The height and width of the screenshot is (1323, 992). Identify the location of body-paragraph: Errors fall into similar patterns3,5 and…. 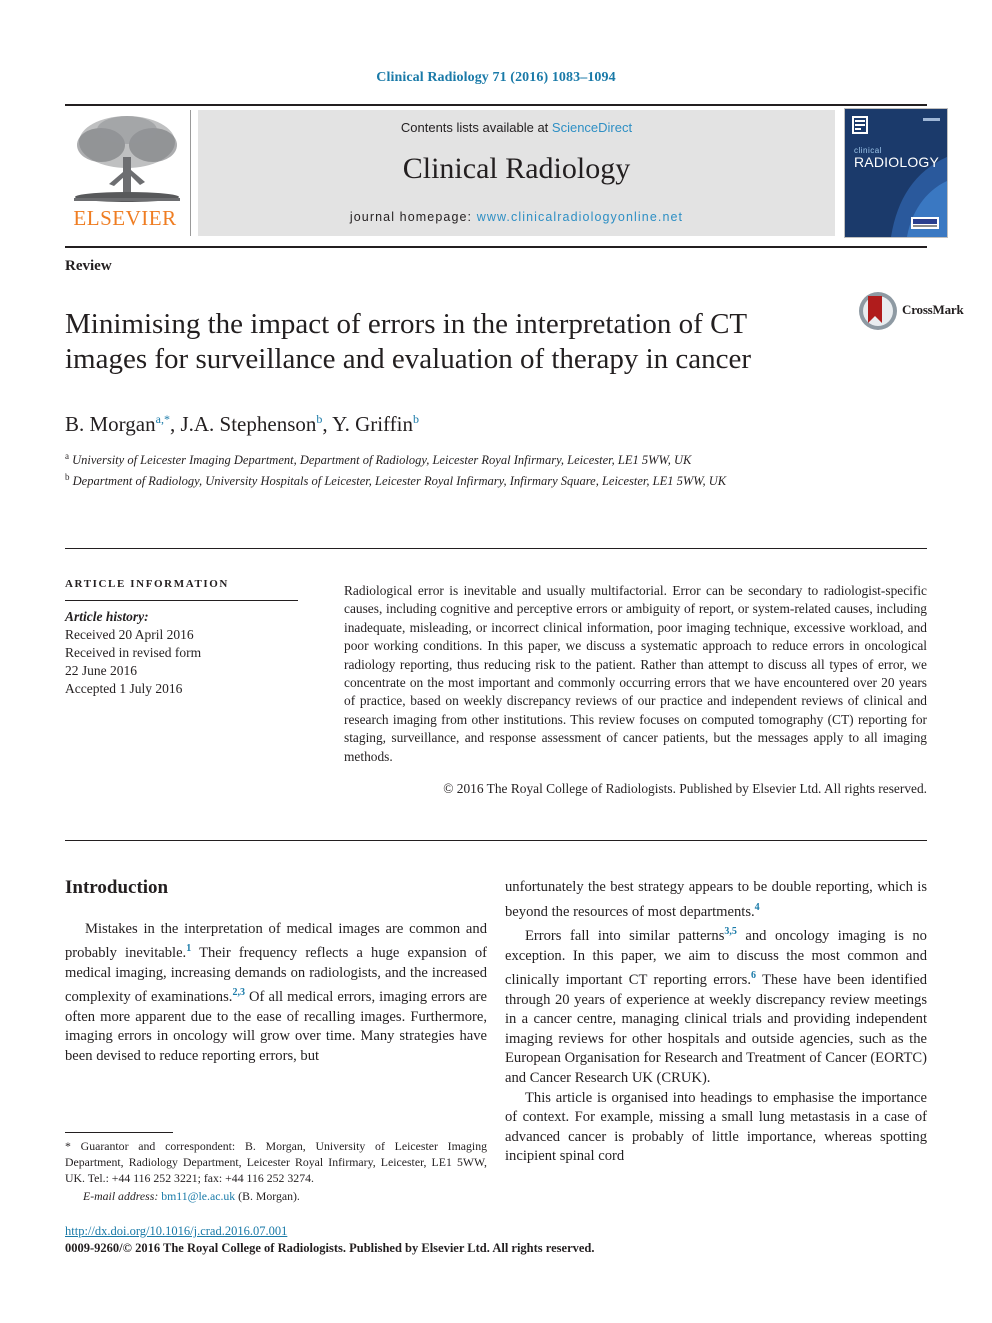
(716, 1006).